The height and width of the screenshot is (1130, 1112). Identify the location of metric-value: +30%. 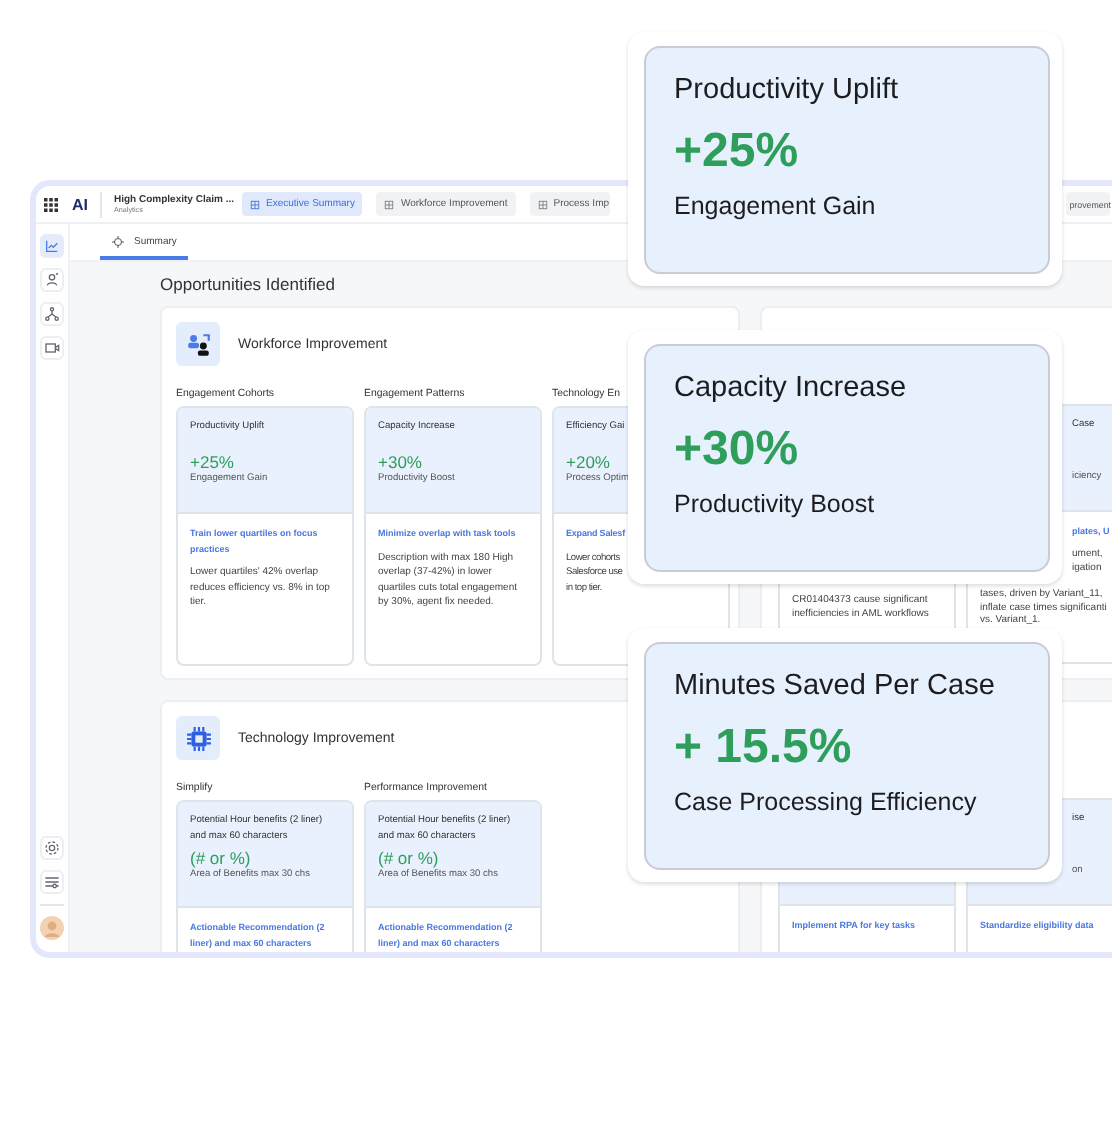
(400, 461).